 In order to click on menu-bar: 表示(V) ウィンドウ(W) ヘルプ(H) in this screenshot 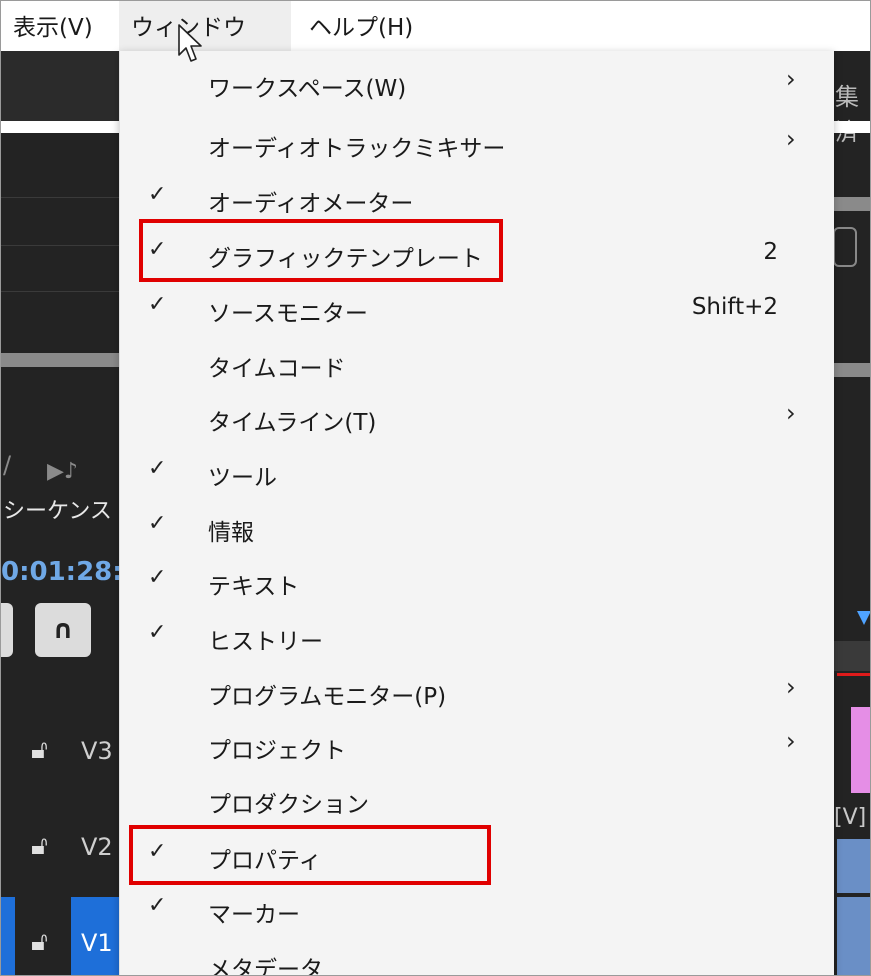, I will do `click(435, 48)`.